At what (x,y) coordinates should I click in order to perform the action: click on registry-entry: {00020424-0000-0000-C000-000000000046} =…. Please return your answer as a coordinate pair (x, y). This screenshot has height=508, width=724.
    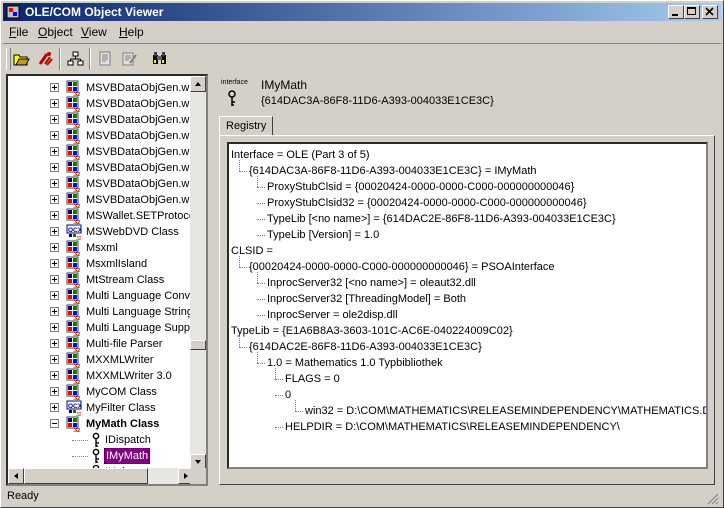
    Looking at the image, I should click on (402, 267).